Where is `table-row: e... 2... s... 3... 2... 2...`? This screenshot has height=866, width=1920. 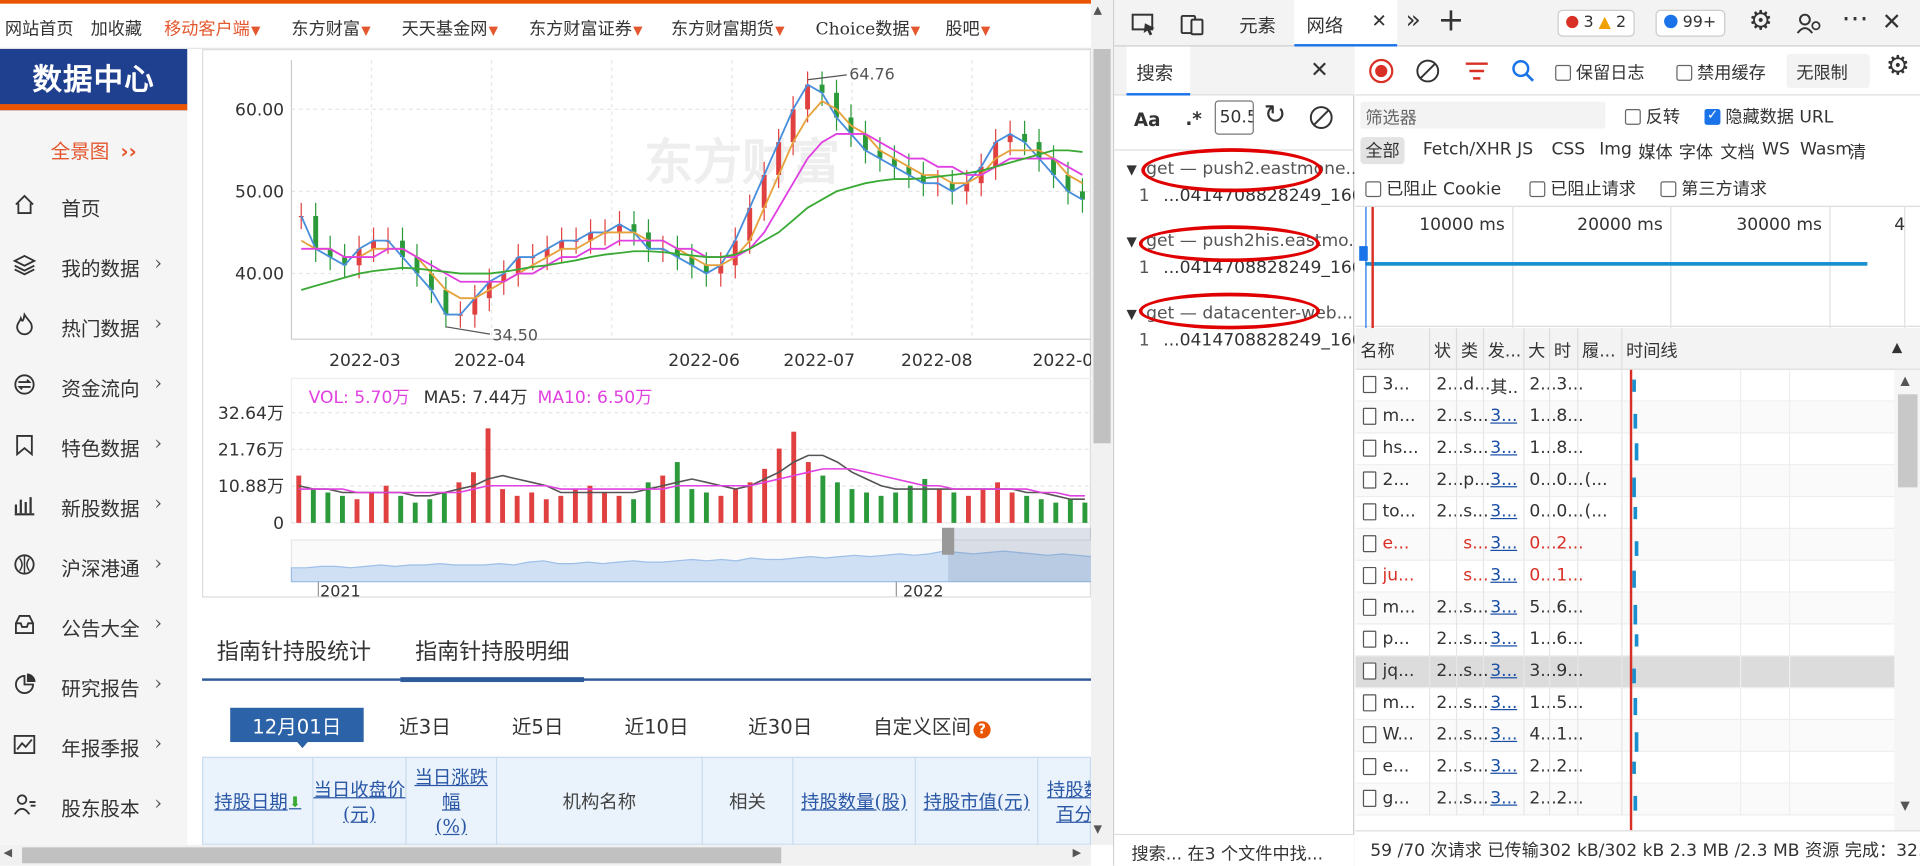 table-row: e... 2... s... 3... 2... 2... is located at coordinates (1637, 767).